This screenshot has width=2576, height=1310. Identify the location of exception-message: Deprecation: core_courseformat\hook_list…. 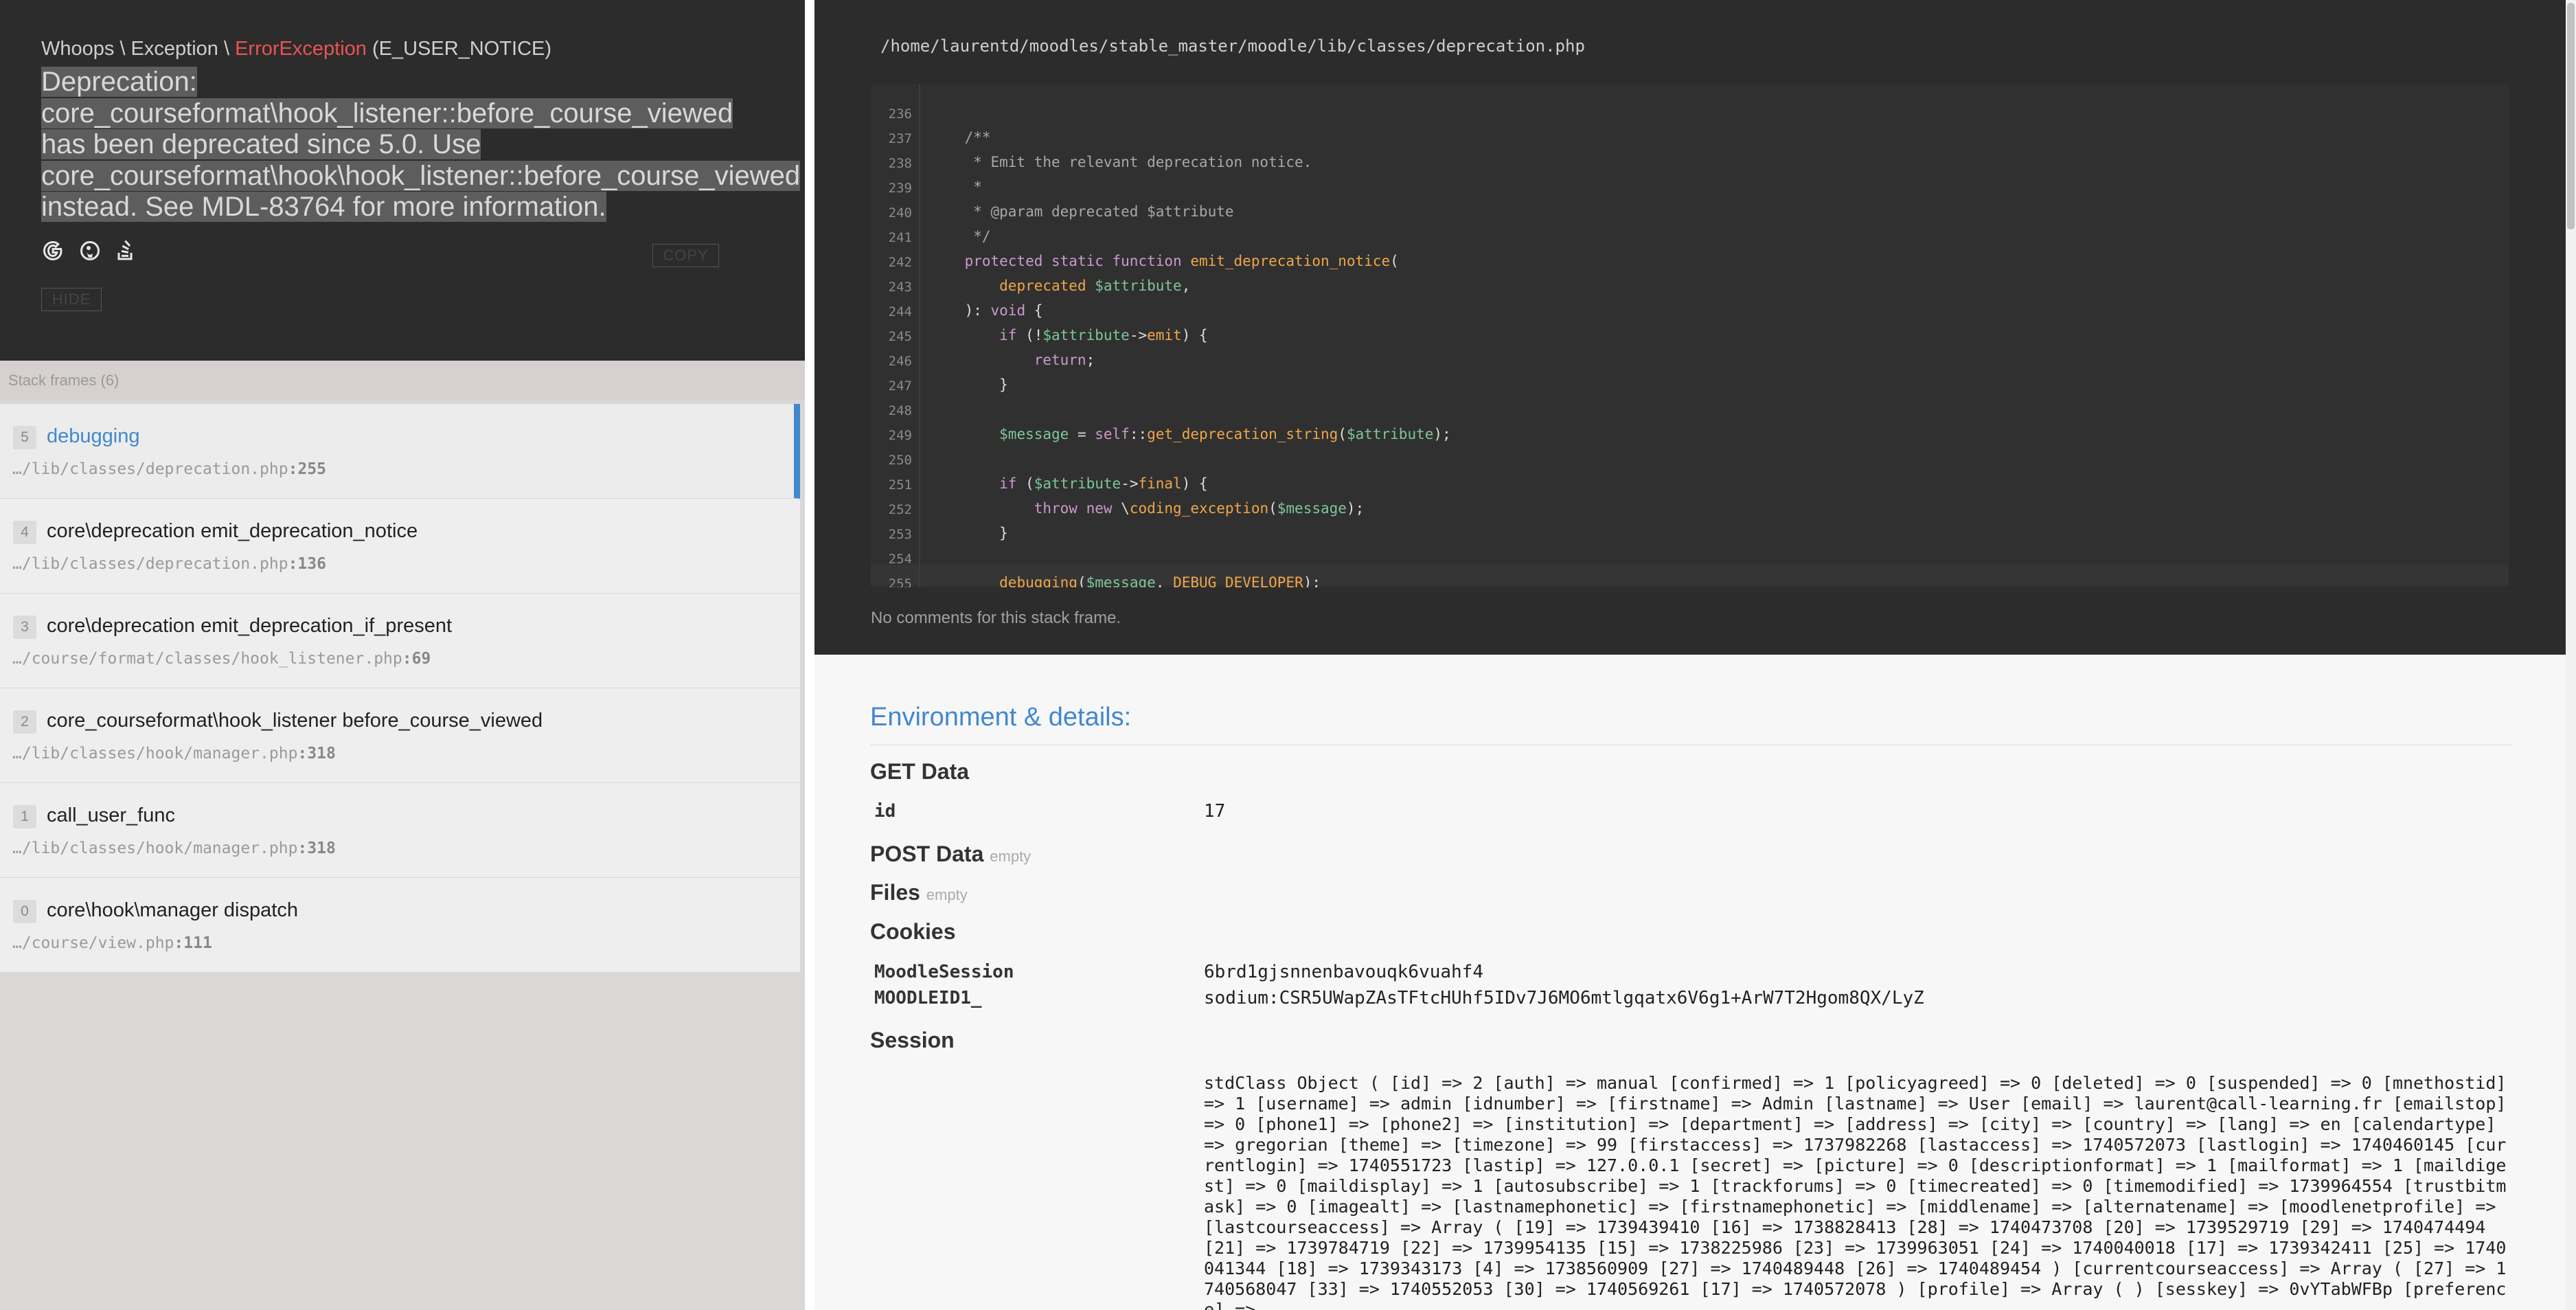
(421, 145).